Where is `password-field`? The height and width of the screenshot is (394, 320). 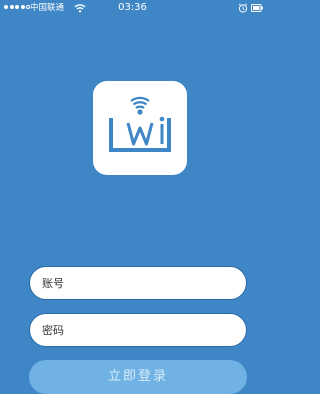
password-field is located at coordinates (138, 330).